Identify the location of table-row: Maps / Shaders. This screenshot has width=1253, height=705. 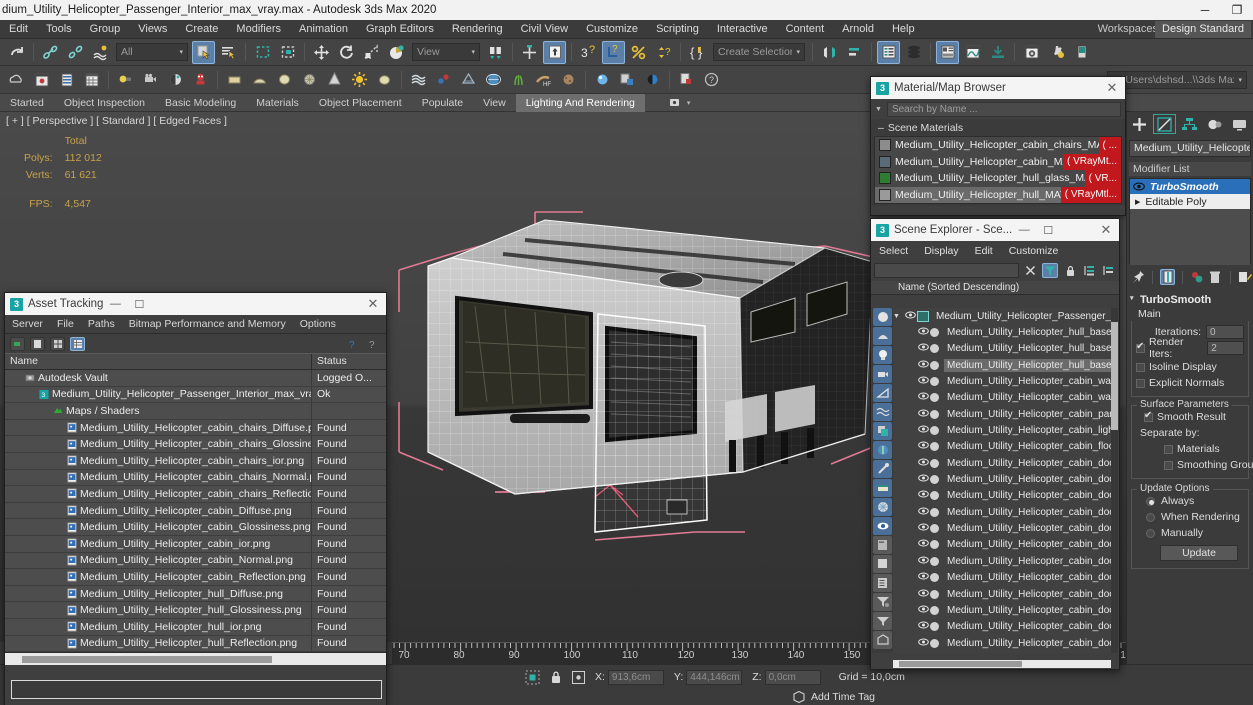
(195, 411).